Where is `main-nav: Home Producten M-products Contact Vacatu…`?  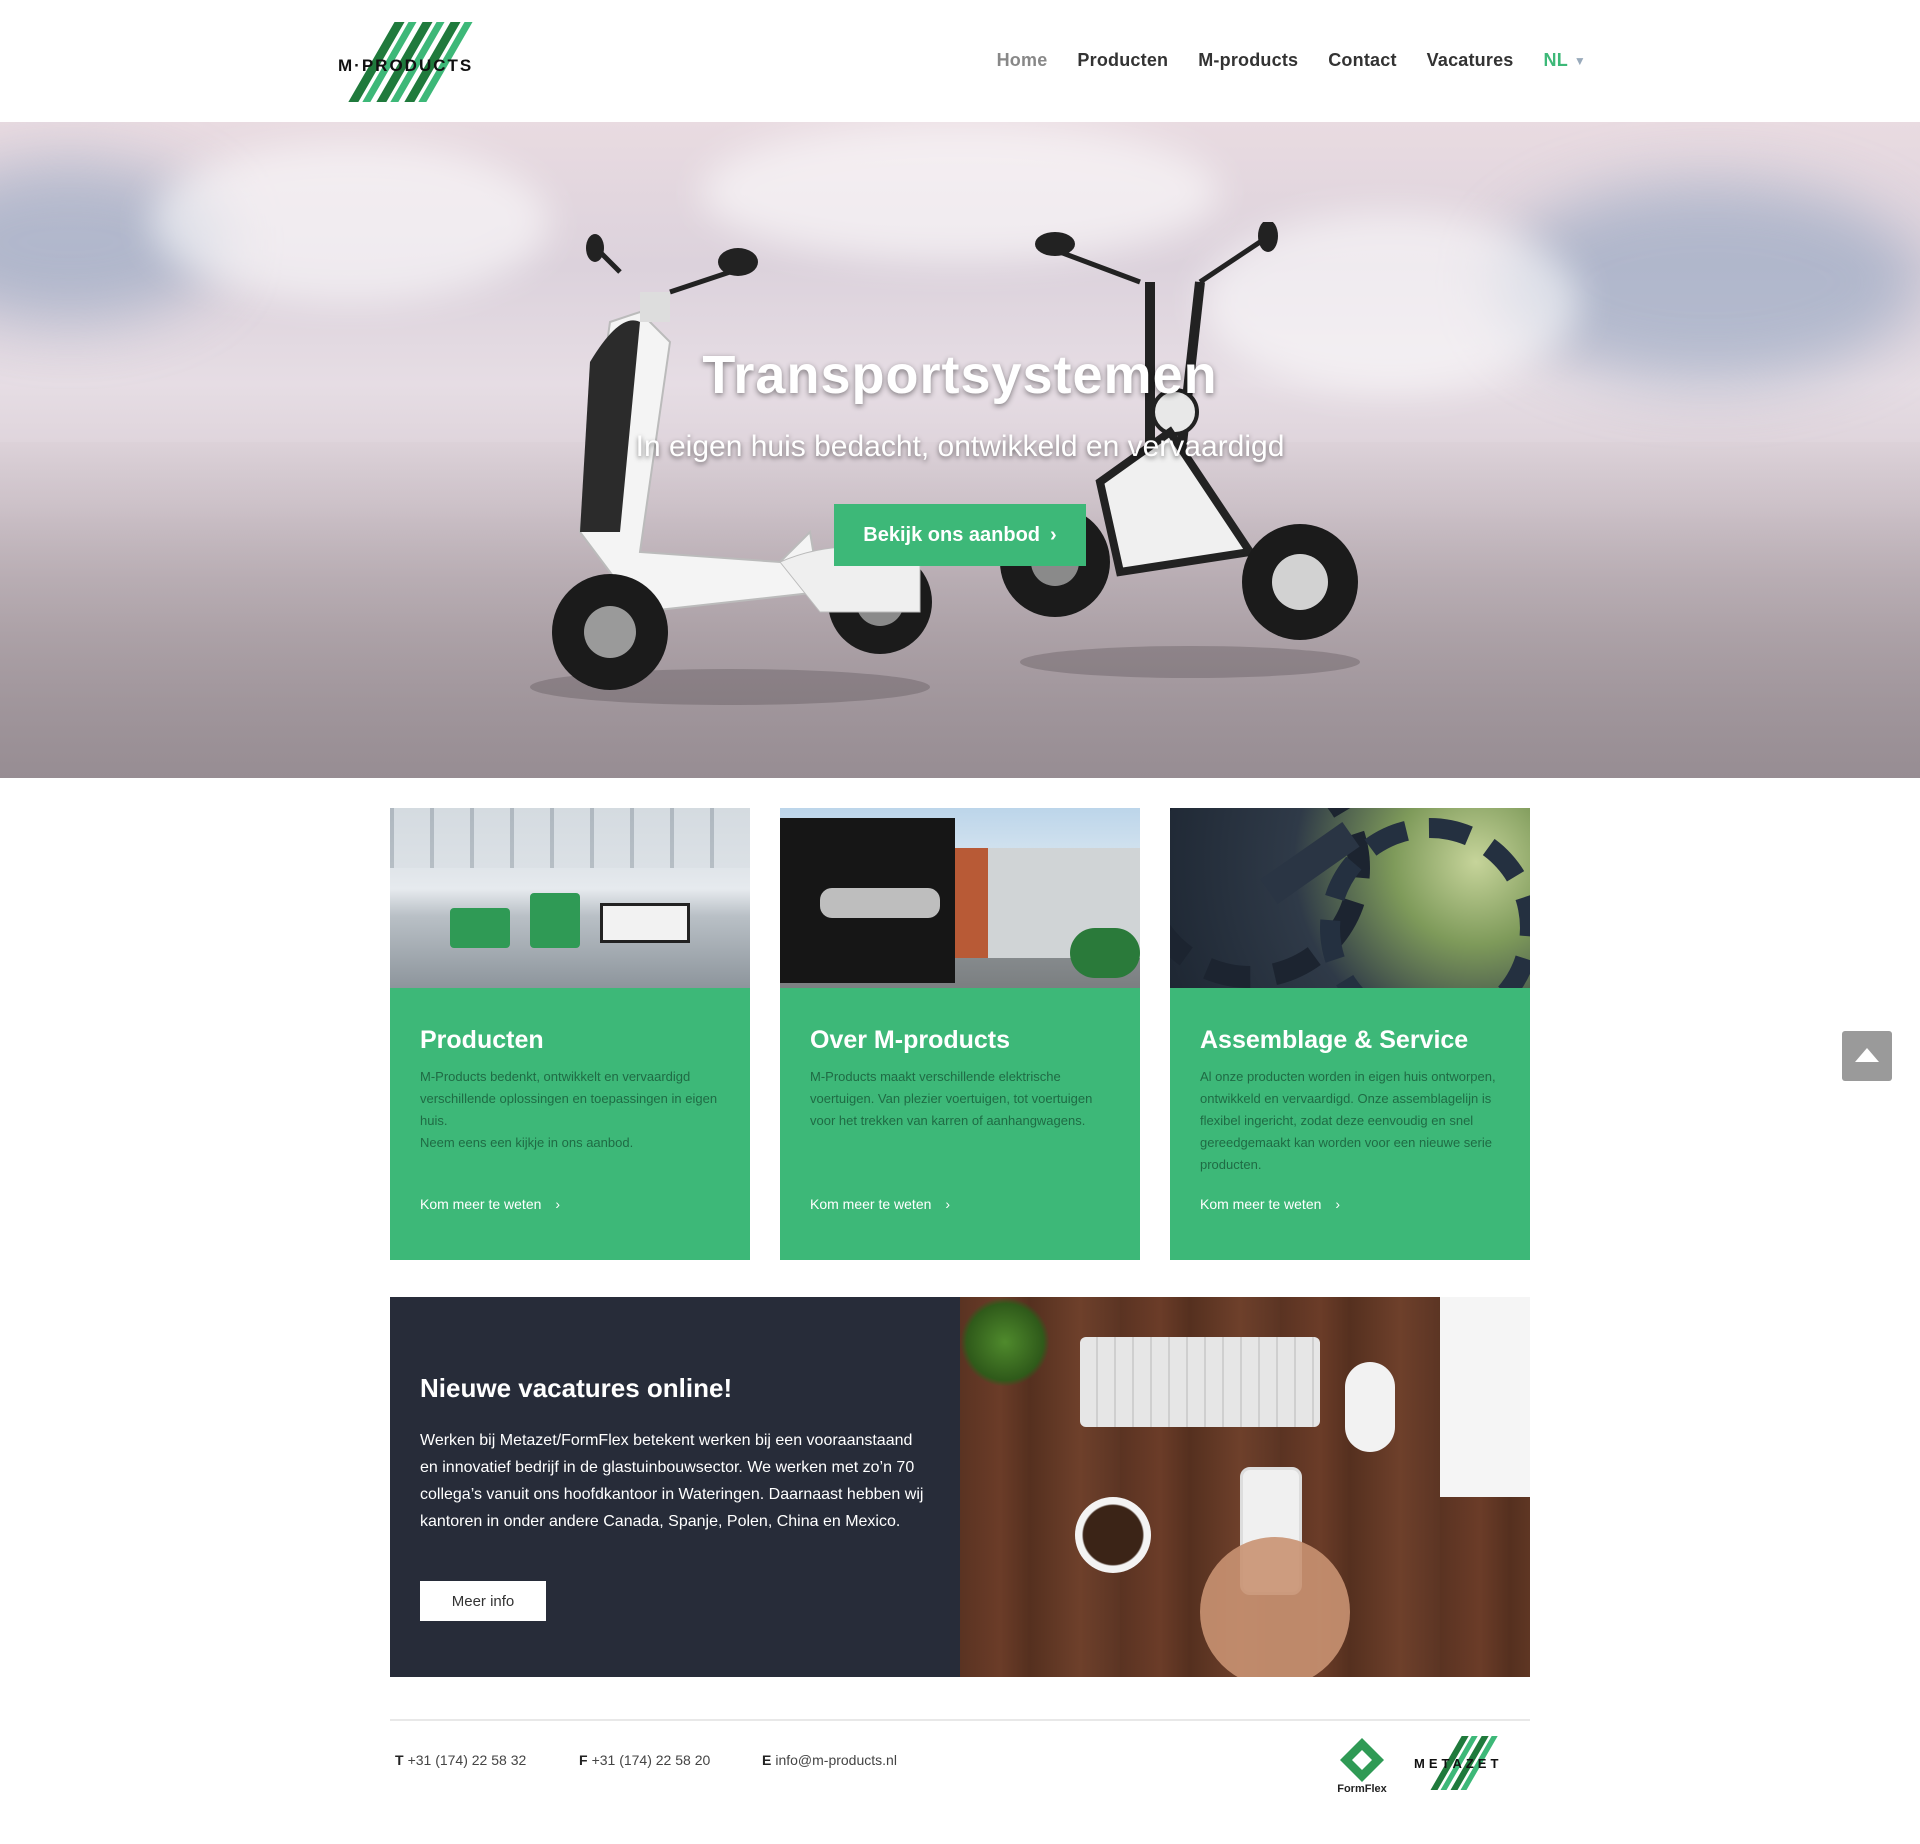 main-nav: Home Producten M-products Contact Vacatu… is located at coordinates (1276, 60).